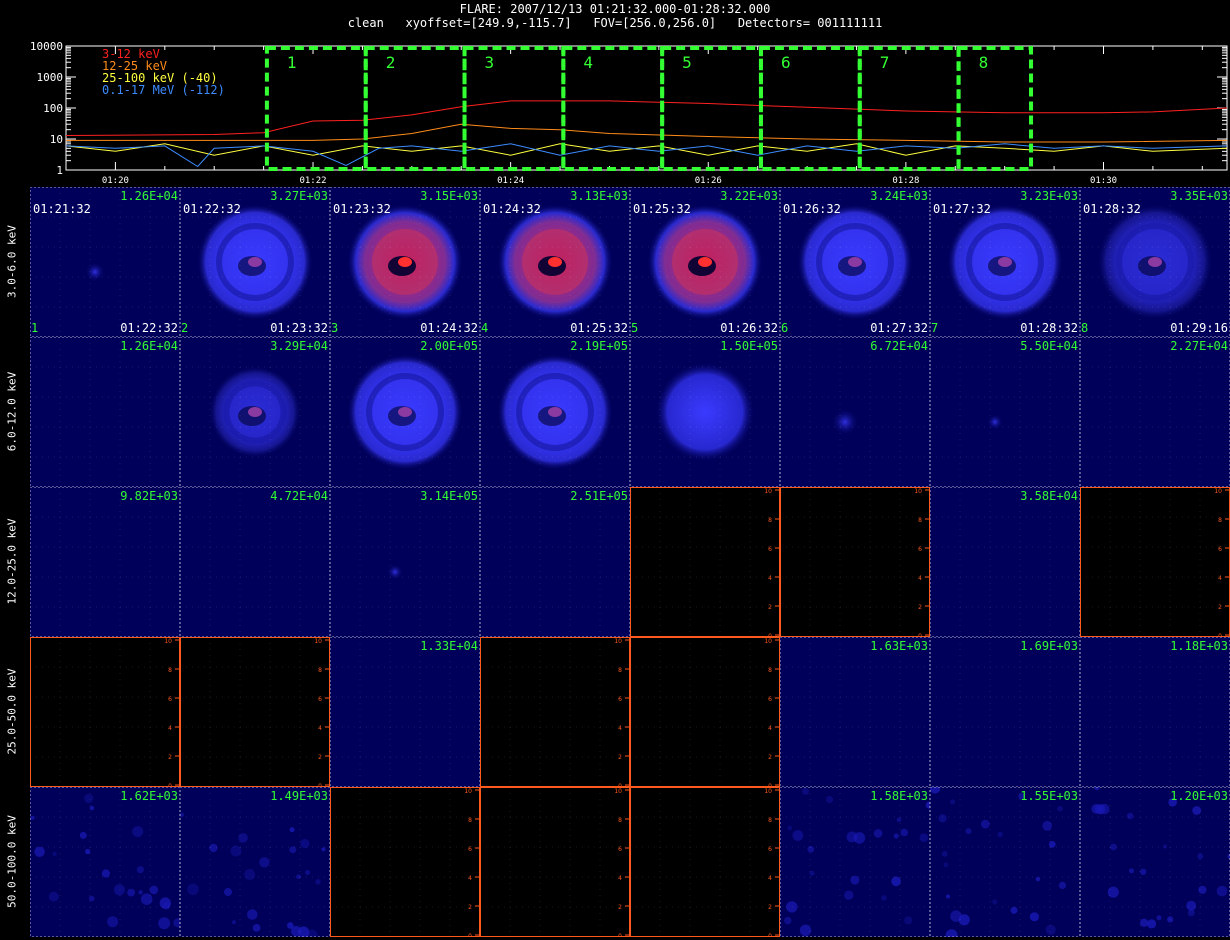  What do you see at coordinates (149, 196) in the screenshot?
I see `peak-flux-label: 1.26E+04` at bounding box center [149, 196].